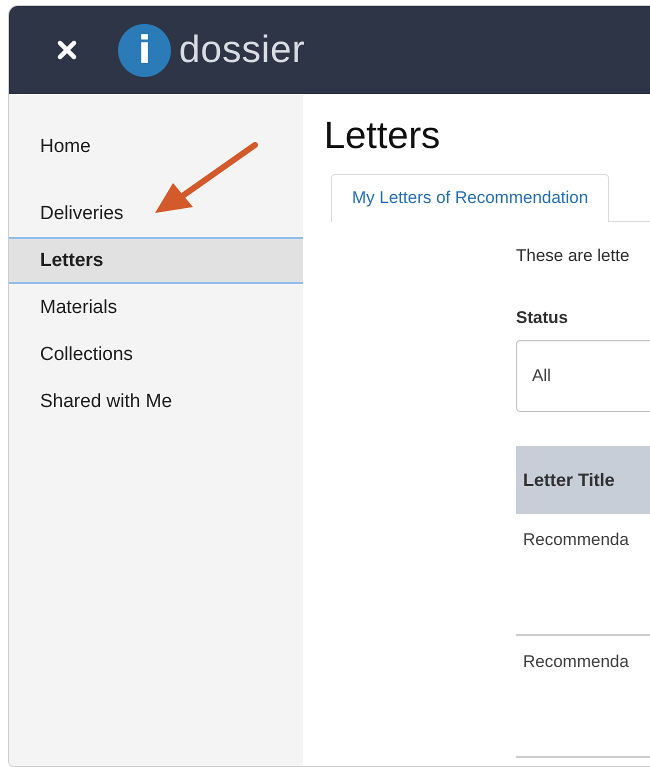 This screenshot has width=650, height=767. What do you see at coordinates (156, 354) in the screenshot?
I see `sidebar-item: Collections` at bounding box center [156, 354].